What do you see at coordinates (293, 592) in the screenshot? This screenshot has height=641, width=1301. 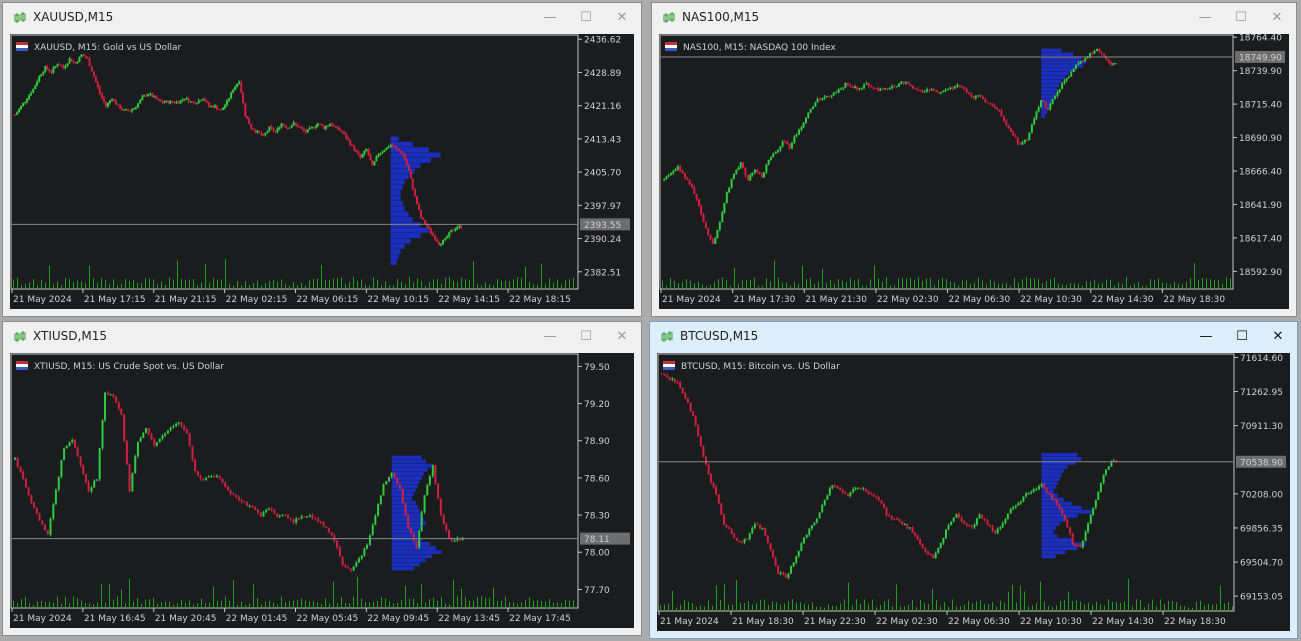 I see `tick-volume-histogram` at bounding box center [293, 592].